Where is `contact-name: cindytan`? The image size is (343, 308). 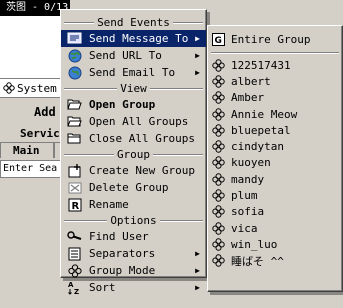 contact-name: cindytan is located at coordinates (257, 147).